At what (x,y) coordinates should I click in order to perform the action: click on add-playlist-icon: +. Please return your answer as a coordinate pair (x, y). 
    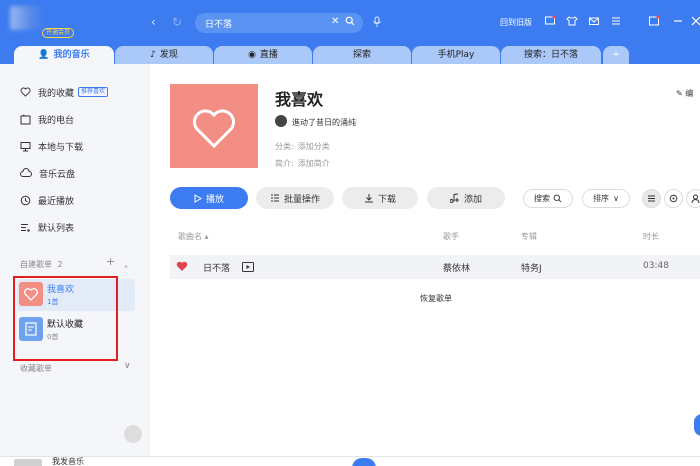
    Looking at the image, I should click on (110, 261).